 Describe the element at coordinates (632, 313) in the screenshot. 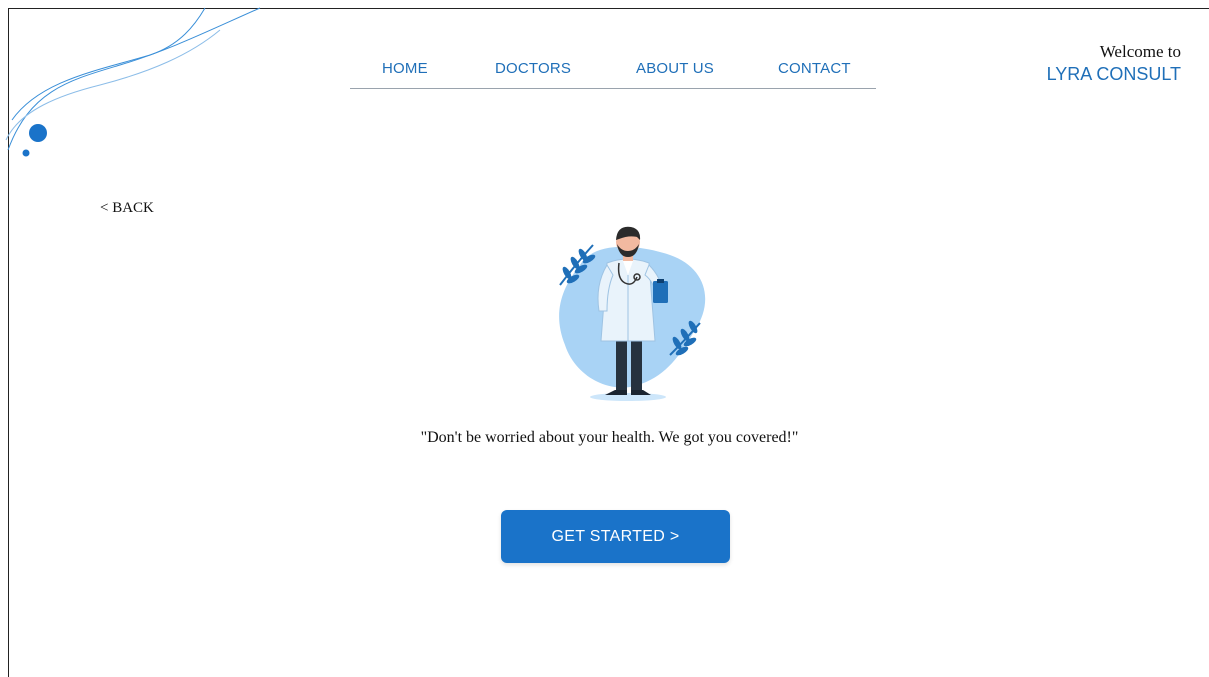

I see `doctor-illustration-icon` at that location.